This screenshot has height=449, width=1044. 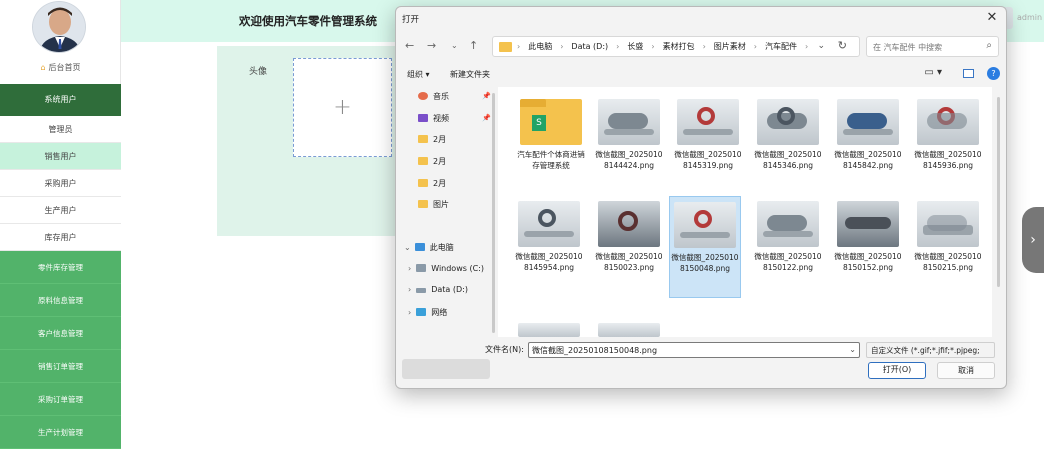 I want to click on refresh-icon: ↻, so click(x=842, y=45).